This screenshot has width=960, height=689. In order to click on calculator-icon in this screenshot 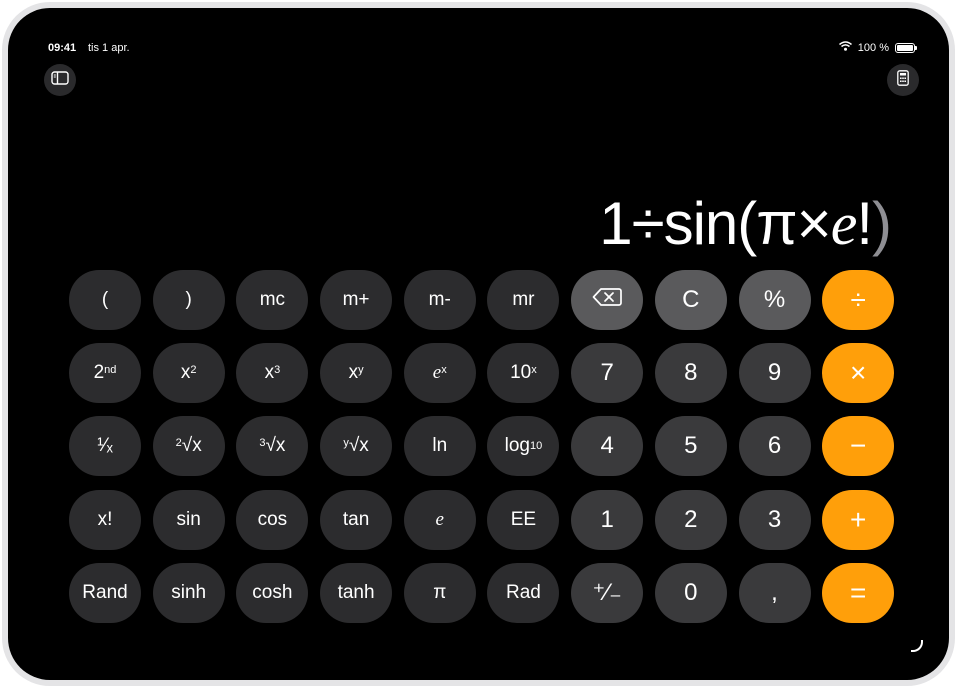, I will do `click(903, 80)`.